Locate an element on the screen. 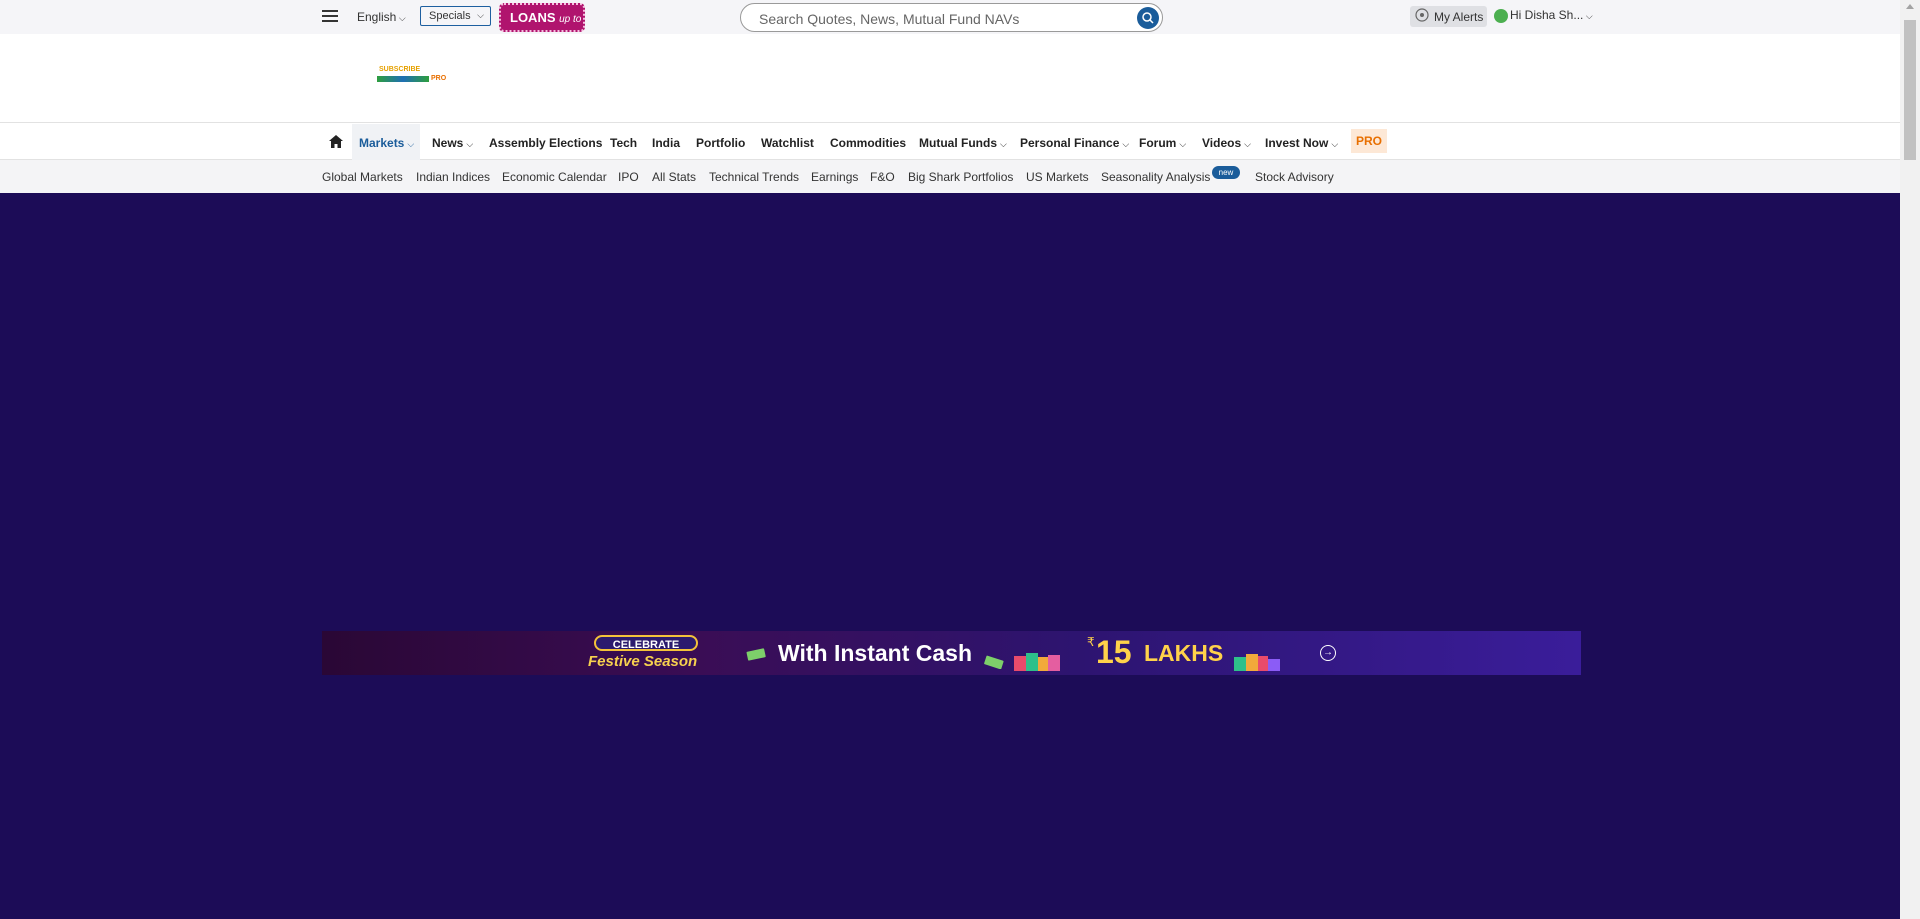 The image size is (1920, 919). celebrate-badge: CELEBRATE Festive Season is located at coordinates (646, 652).